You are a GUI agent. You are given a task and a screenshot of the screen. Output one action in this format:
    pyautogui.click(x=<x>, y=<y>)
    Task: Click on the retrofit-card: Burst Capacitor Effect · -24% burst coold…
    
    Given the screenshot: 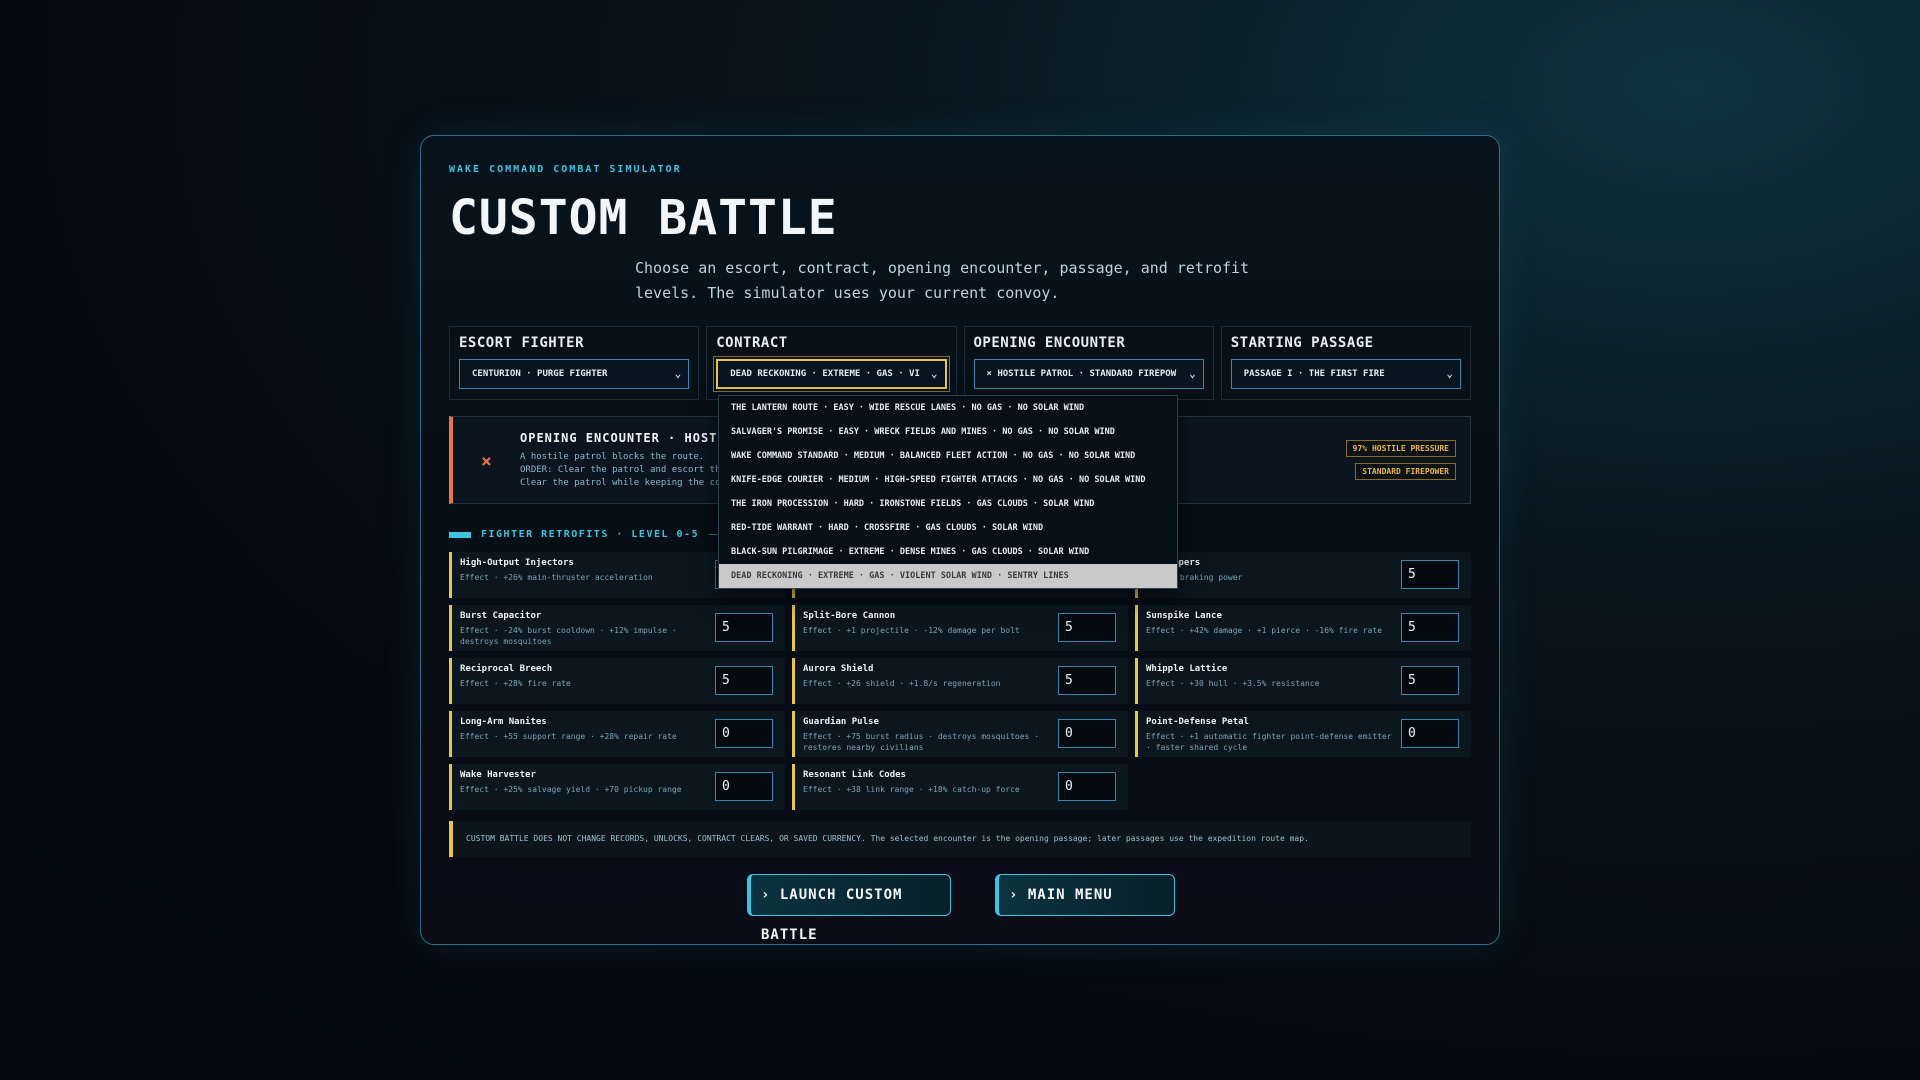 What is the action you would take?
    pyautogui.click(x=617, y=628)
    